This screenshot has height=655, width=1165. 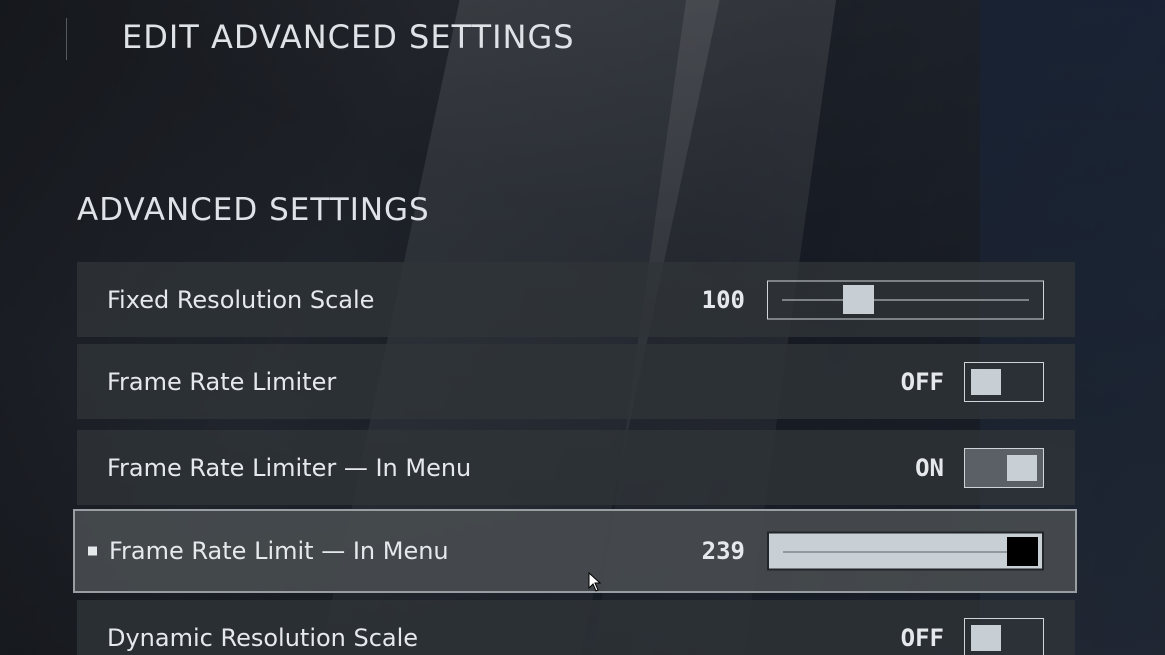 What do you see at coordinates (1004, 467) in the screenshot?
I see `frame-rate-limiter-in-menu-toggle` at bounding box center [1004, 467].